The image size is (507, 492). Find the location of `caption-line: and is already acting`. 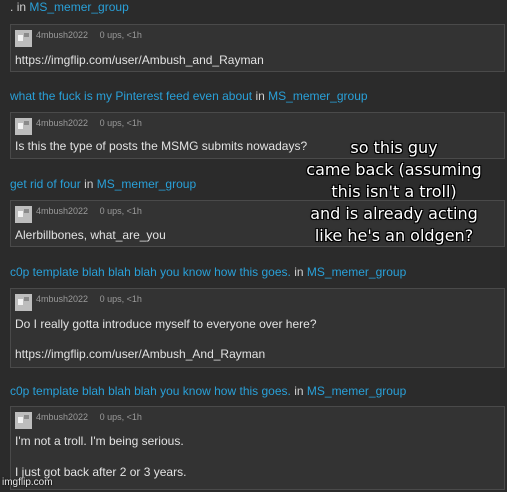

caption-line: and is already acting is located at coordinates (394, 213).